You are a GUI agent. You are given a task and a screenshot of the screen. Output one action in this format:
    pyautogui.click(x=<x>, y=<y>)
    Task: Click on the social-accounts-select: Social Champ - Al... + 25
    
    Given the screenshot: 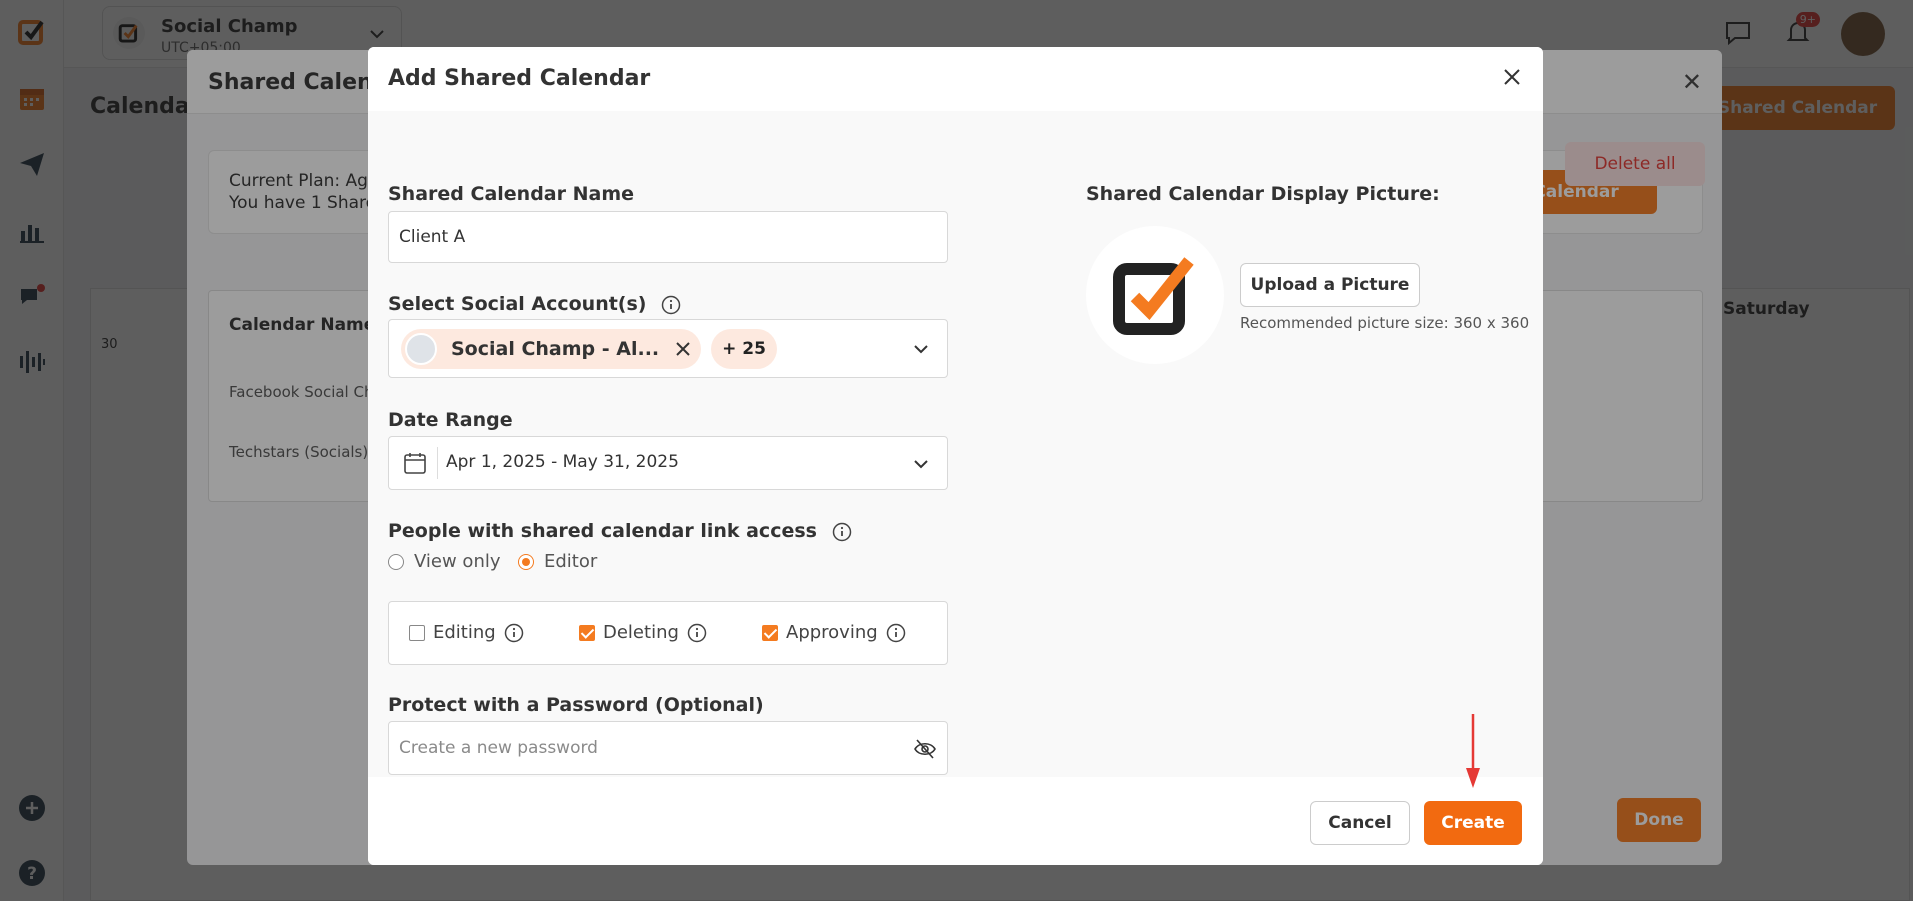 What is the action you would take?
    pyautogui.click(x=668, y=348)
    